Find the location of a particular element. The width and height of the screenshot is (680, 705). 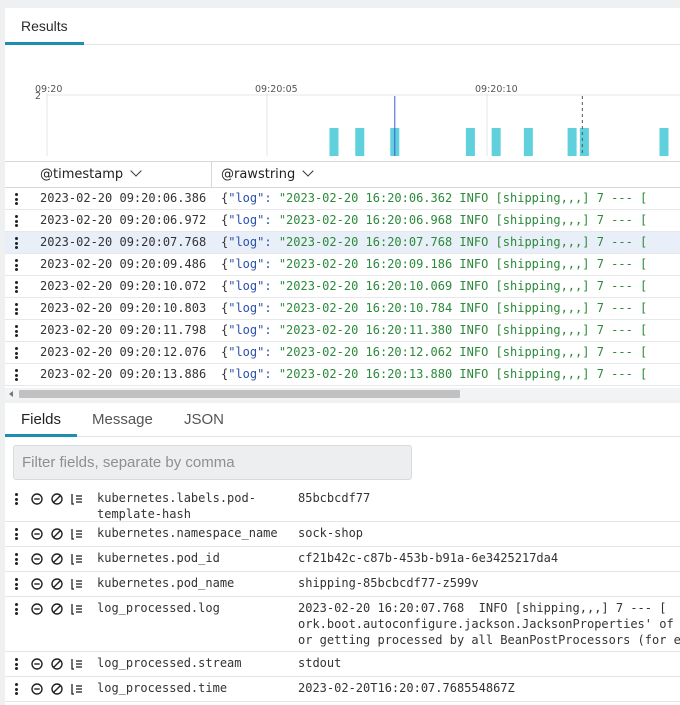

column-divider is located at coordinates (211, 175).